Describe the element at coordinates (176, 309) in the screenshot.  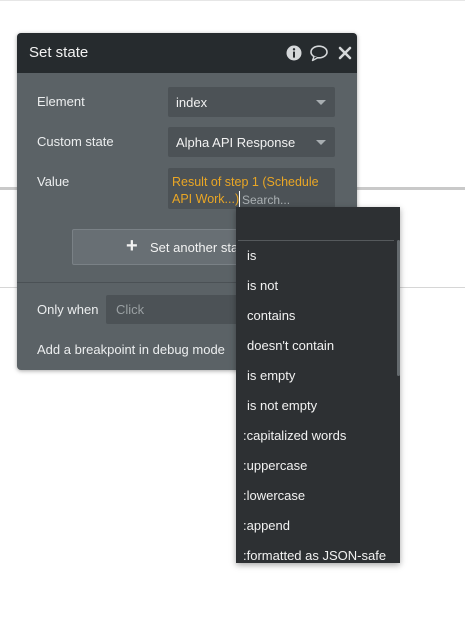
I see `only-when-field: Click` at that location.